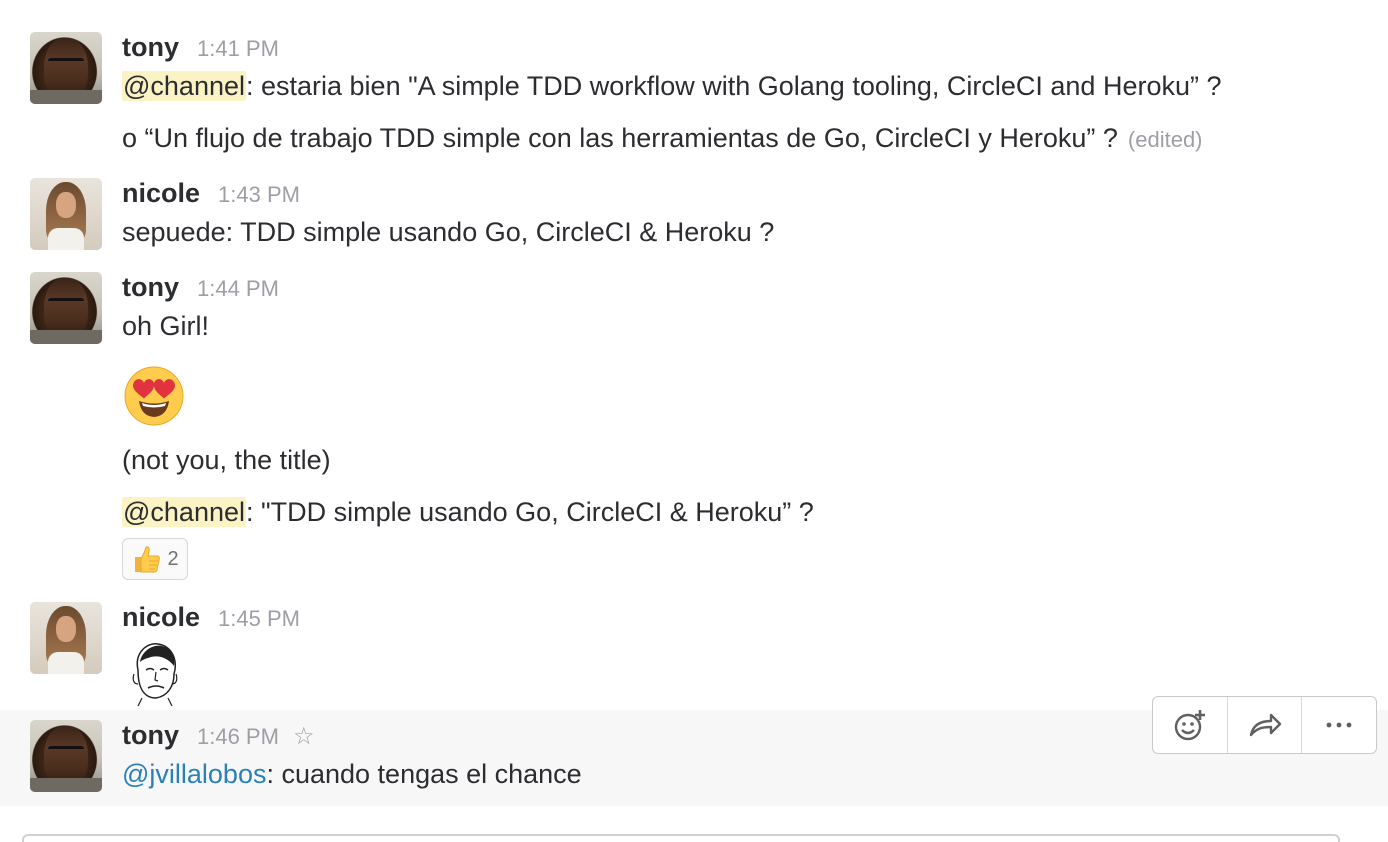  I want to click on message-input-box, so click(681, 838).